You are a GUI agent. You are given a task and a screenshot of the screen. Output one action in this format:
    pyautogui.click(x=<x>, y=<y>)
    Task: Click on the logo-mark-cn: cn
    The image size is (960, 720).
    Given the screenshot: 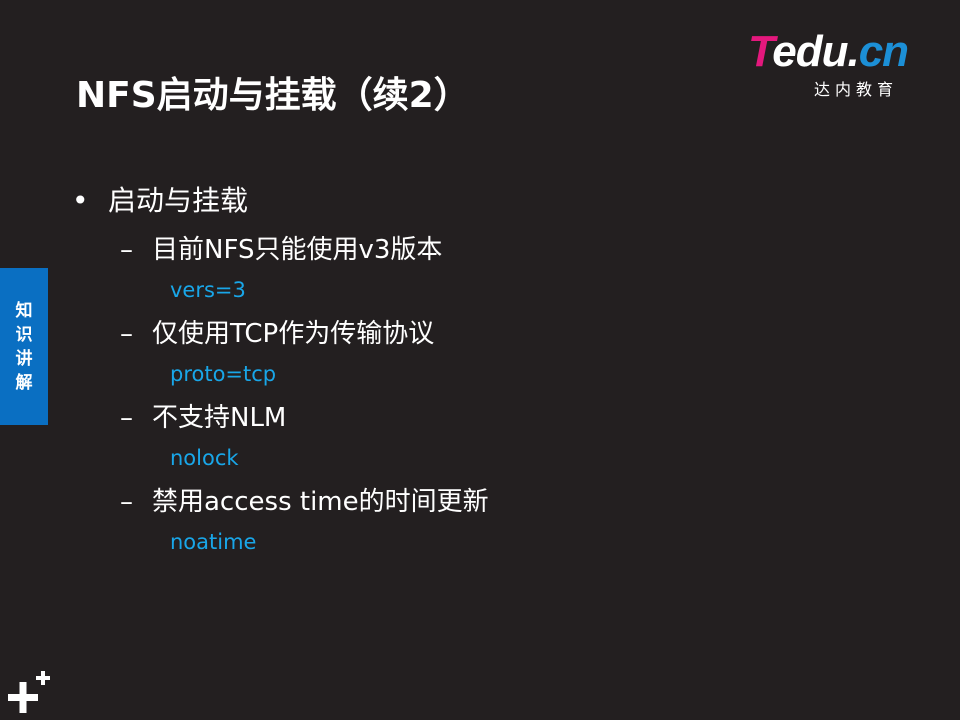 What is the action you would take?
    pyautogui.click(x=883, y=51)
    